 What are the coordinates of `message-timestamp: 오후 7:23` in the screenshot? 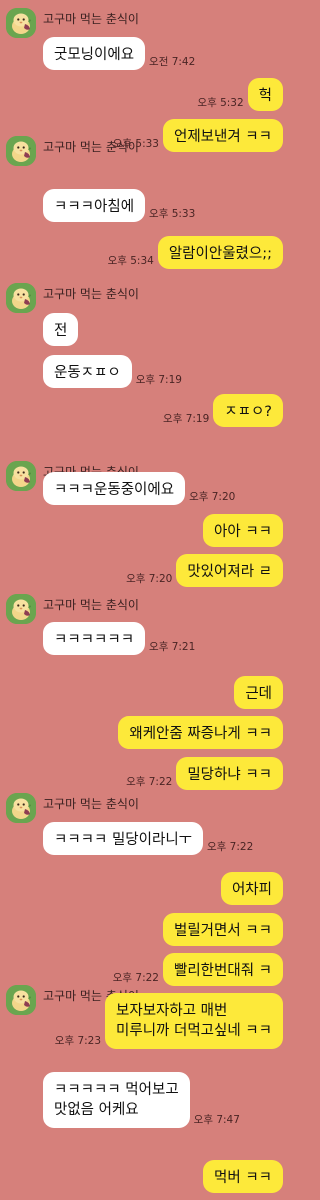 It's located at (78, 1041).